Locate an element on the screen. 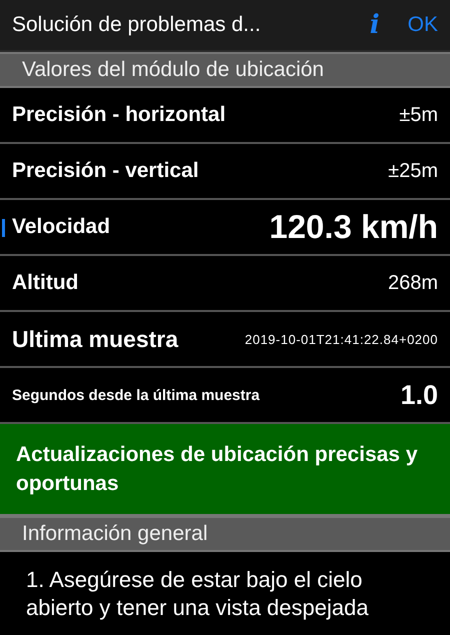 The image size is (450, 635). row-label: Velocidad is located at coordinates (61, 227).